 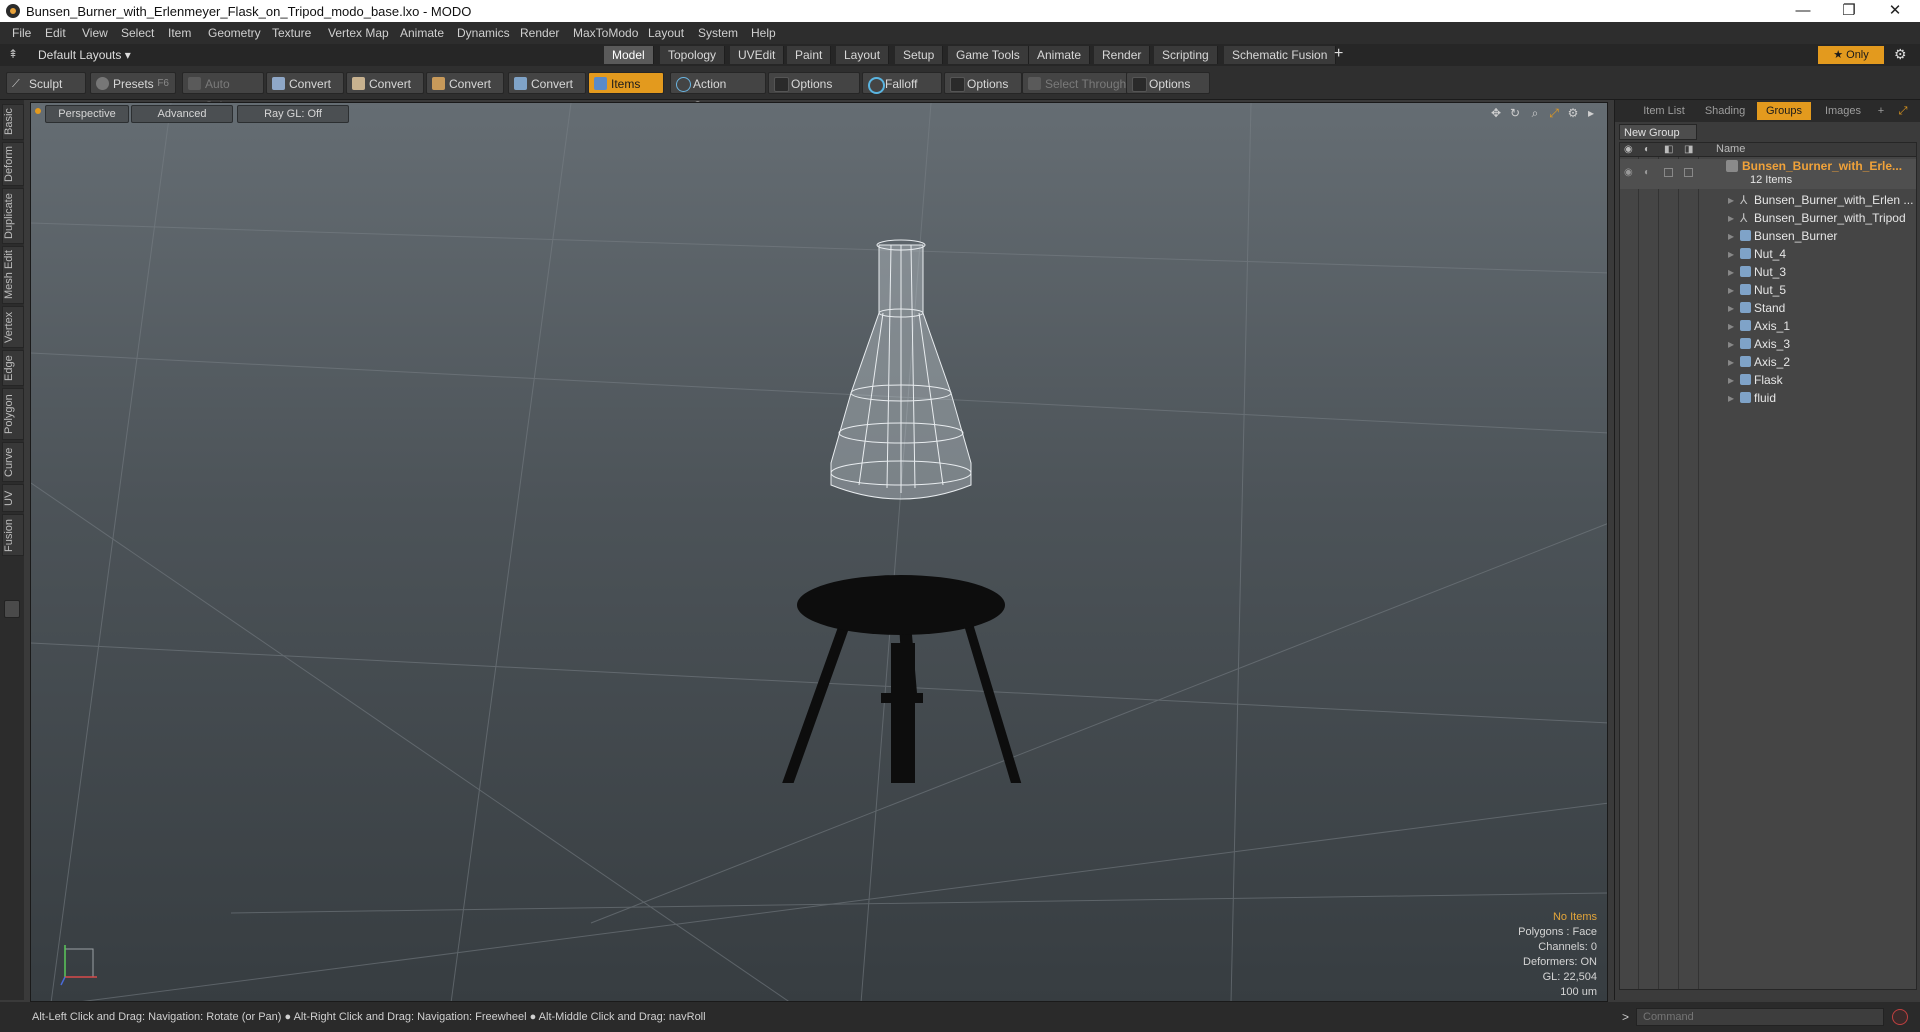 What do you see at coordinates (1843, 111) in the screenshot?
I see `tab-images: Images` at bounding box center [1843, 111].